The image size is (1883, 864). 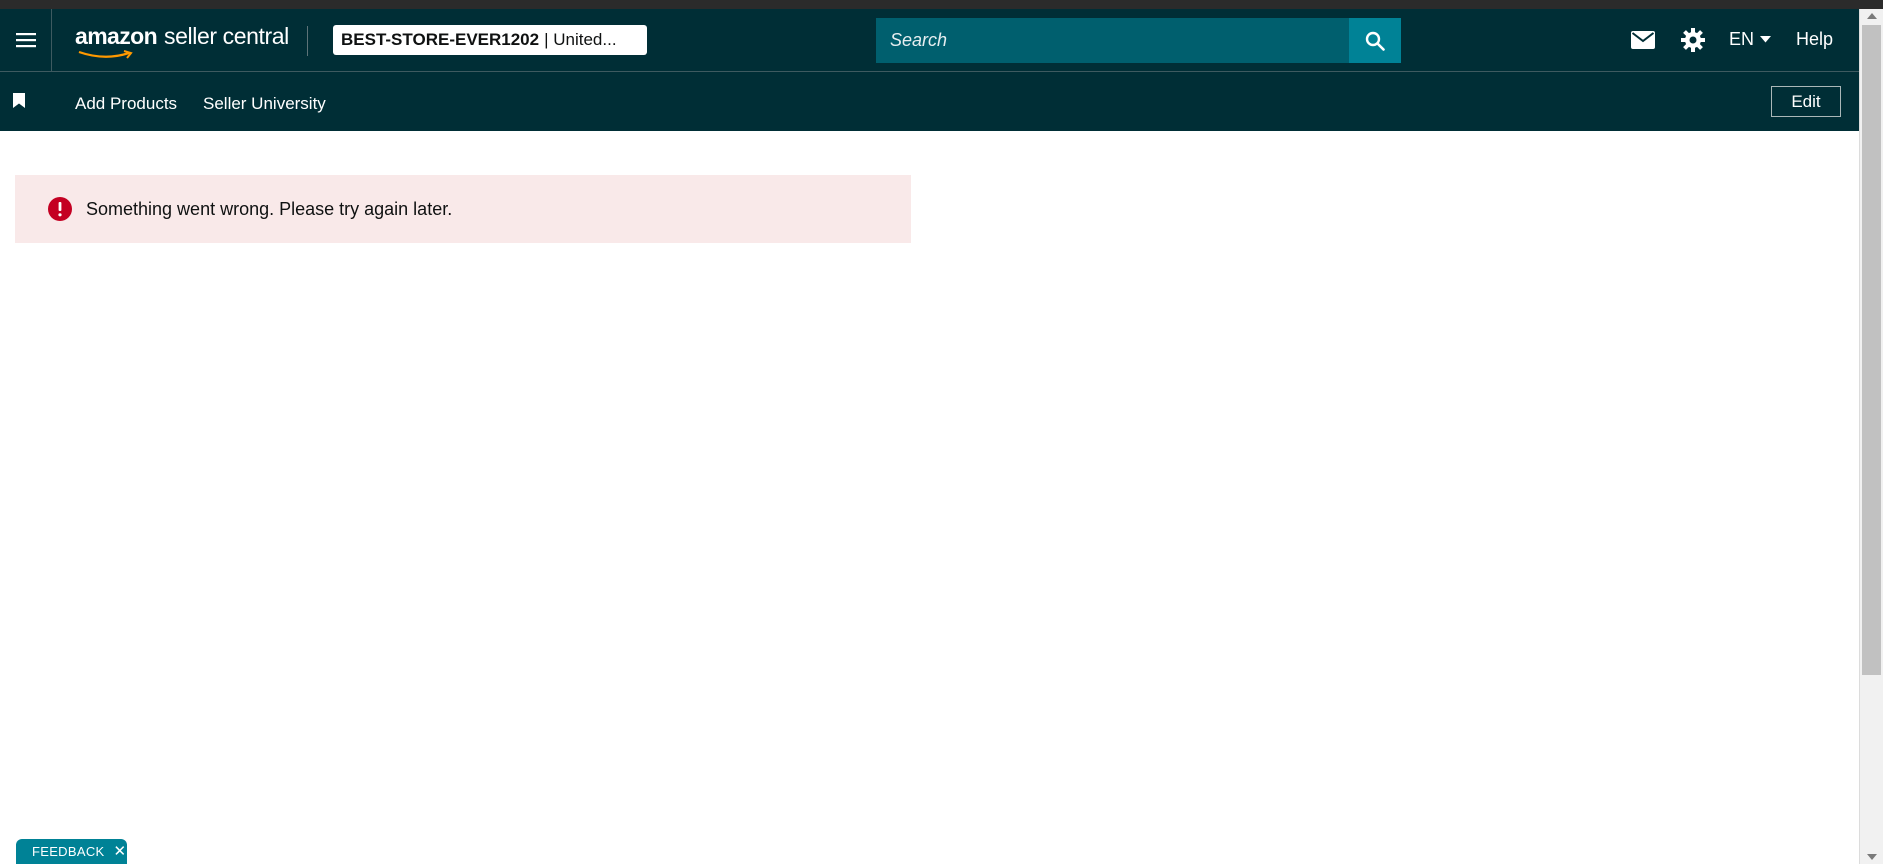 I want to click on error-icon, so click(x=60, y=209).